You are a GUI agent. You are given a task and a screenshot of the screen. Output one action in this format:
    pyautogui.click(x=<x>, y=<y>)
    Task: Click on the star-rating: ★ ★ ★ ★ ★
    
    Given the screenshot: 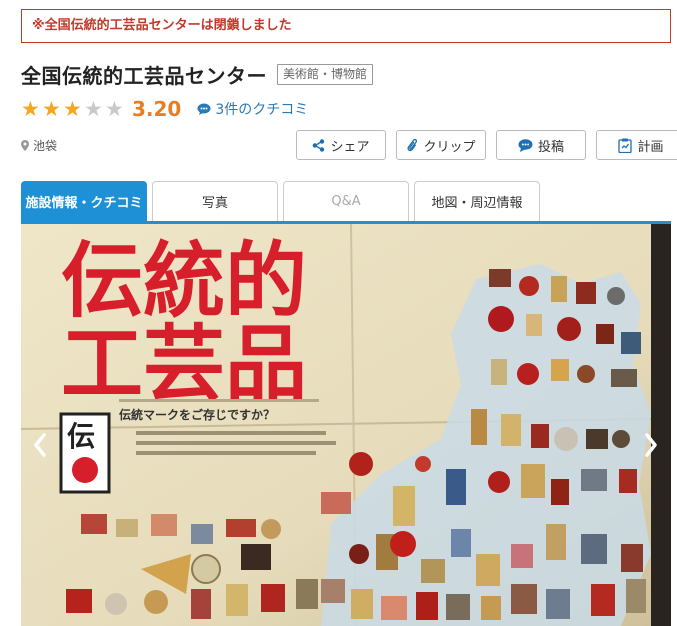 What is the action you would take?
    pyautogui.click(x=73, y=109)
    